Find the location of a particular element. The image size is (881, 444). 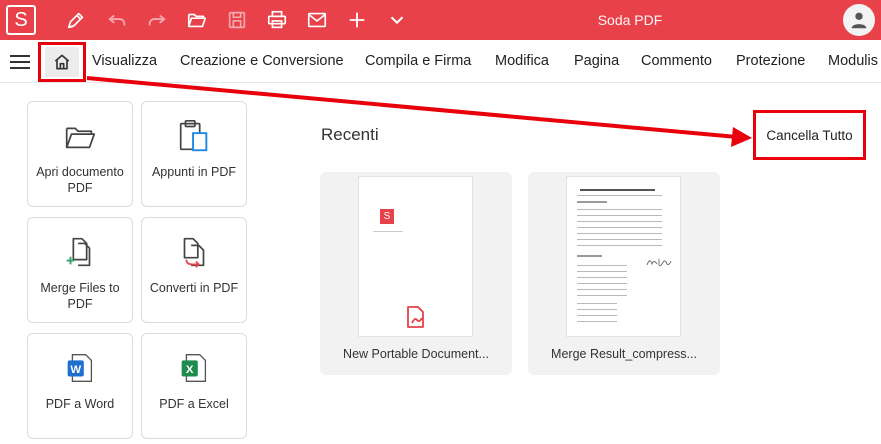

merge-files-icon is located at coordinates (80, 252).